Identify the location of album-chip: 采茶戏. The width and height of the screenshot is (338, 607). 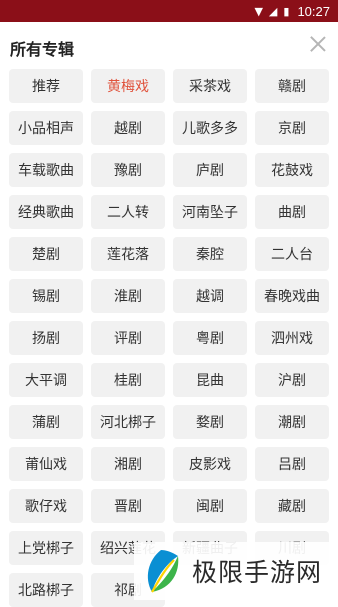
(210, 86).